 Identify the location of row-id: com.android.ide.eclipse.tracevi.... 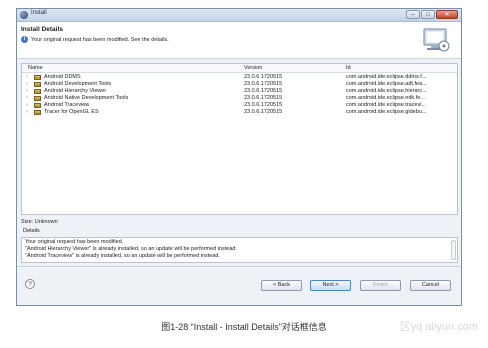
(386, 105).